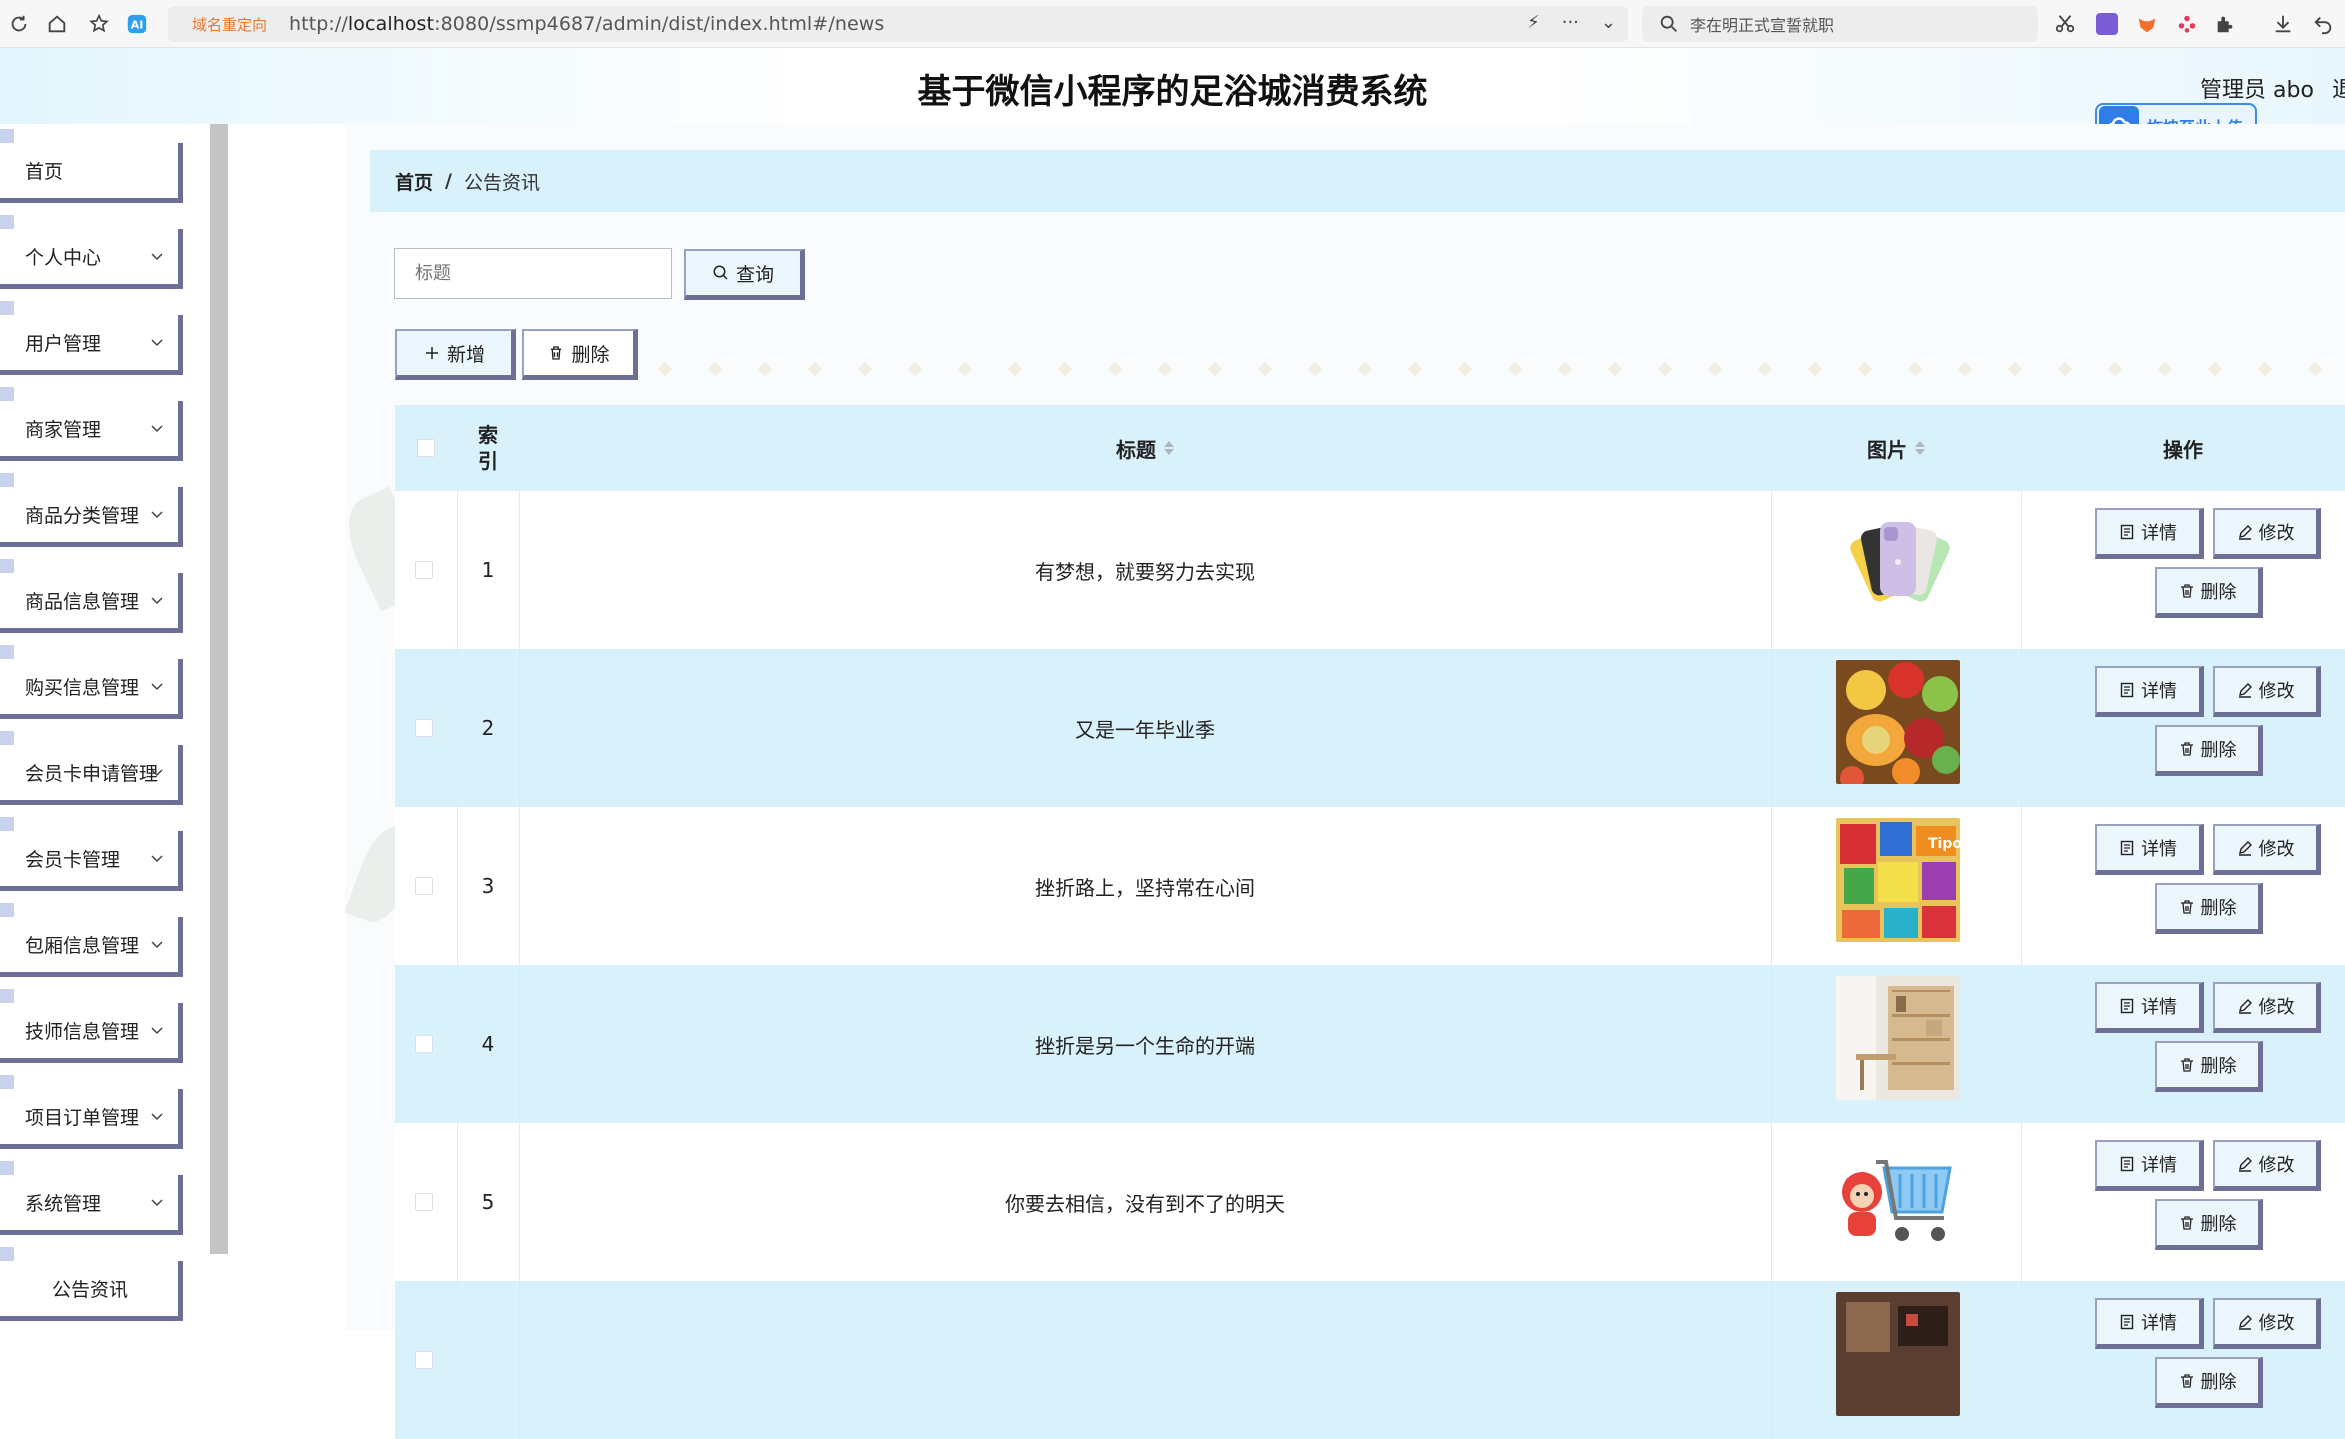 The width and height of the screenshot is (2345, 1439). Describe the element at coordinates (488, 886) in the screenshot. I see `row-index: 3` at that location.